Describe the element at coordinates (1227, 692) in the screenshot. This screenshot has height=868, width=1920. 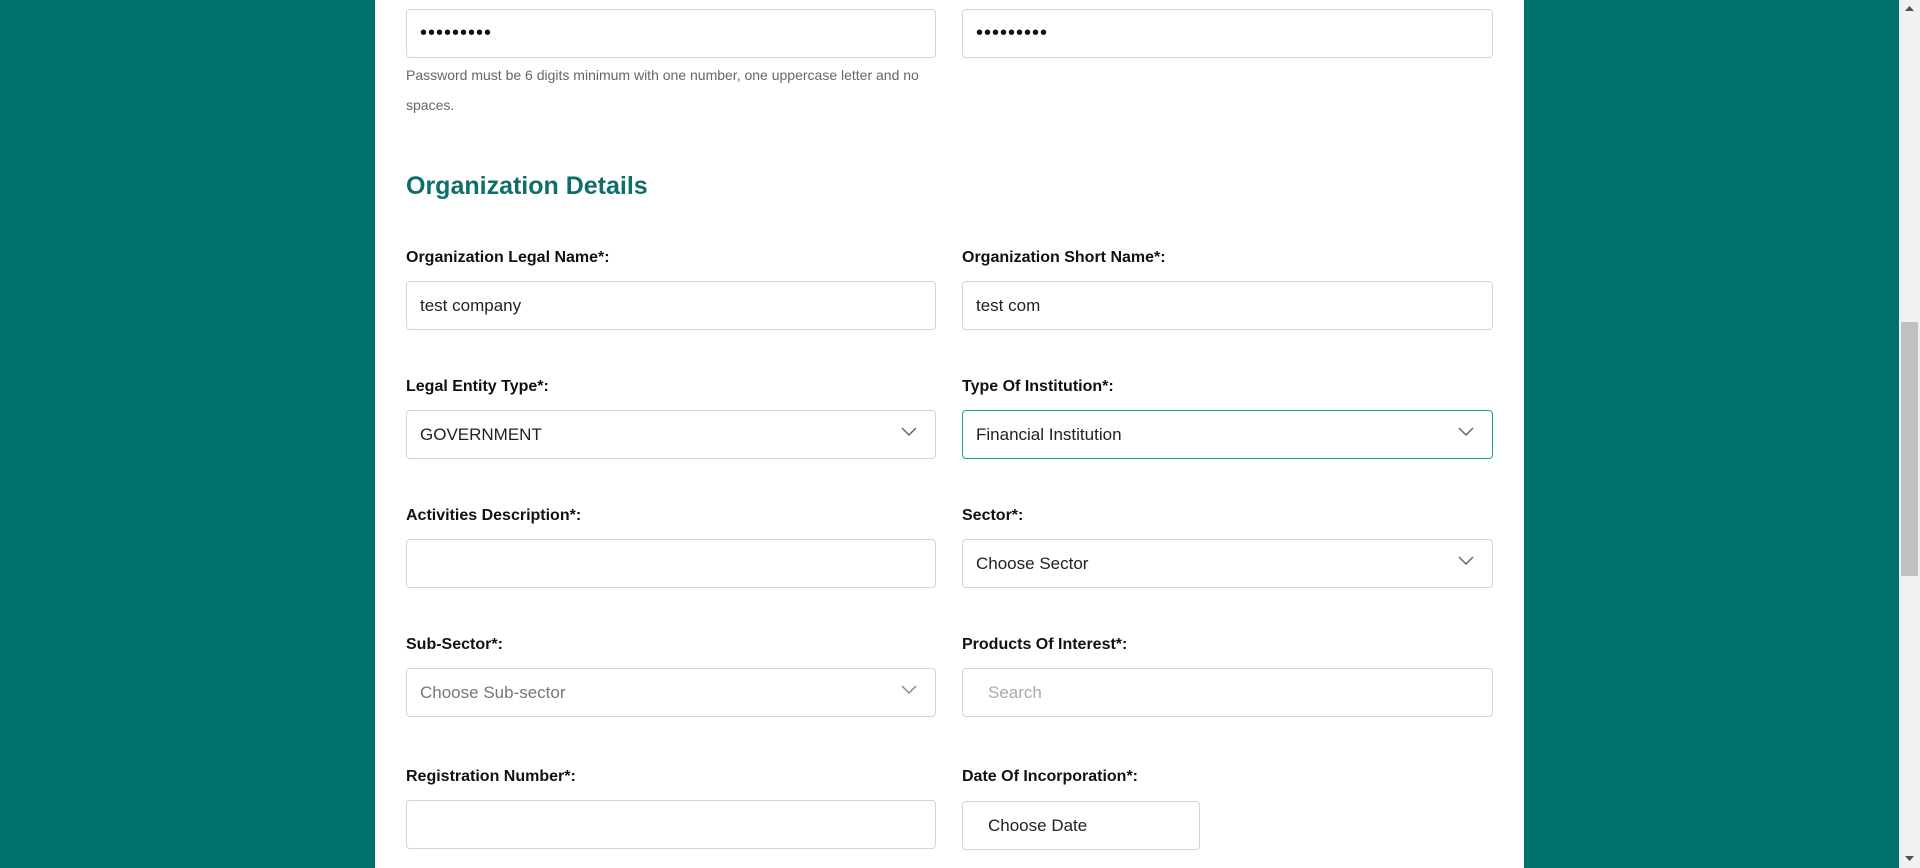
I see `products-search-input: Search` at that location.